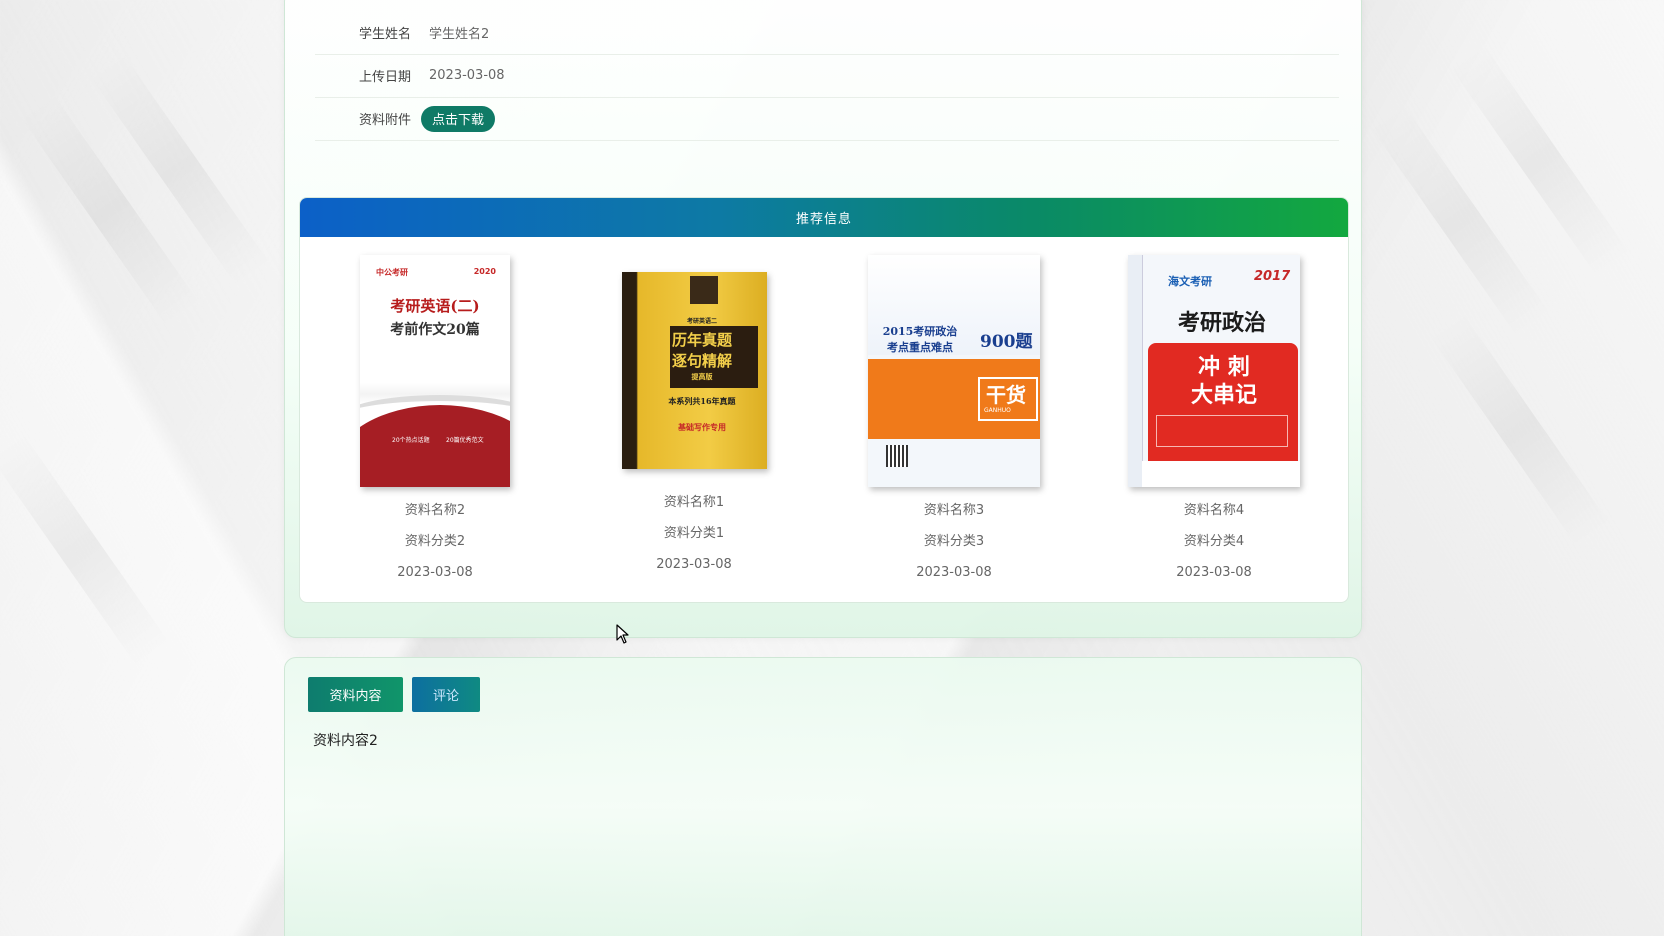  I want to click on item-name: 资料名称3, so click(954, 510).